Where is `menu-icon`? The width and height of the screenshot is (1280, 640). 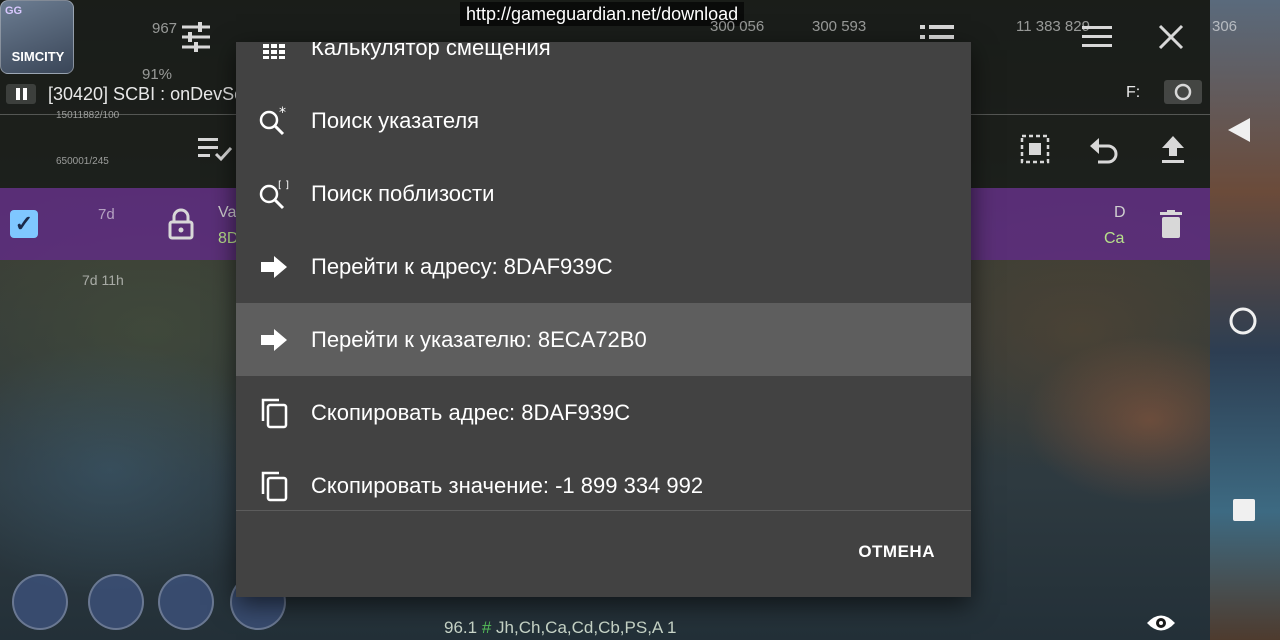 menu-icon is located at coordinates (1097, 39).